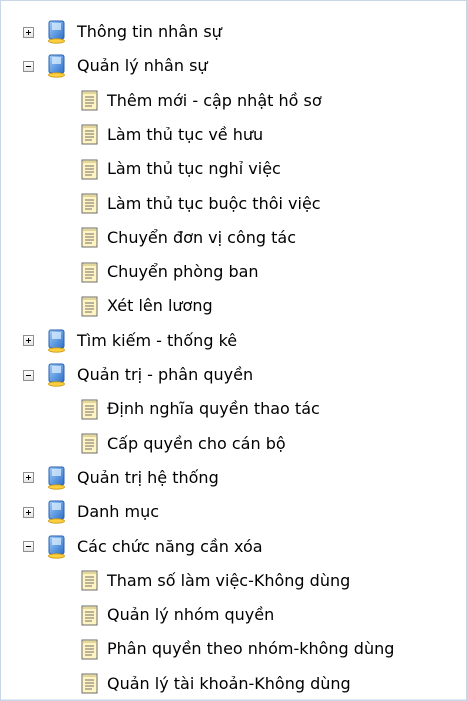 The image size is (467, 701). I want to click on tree-node-label: Chuyển phòng ban, so click(183, 272).